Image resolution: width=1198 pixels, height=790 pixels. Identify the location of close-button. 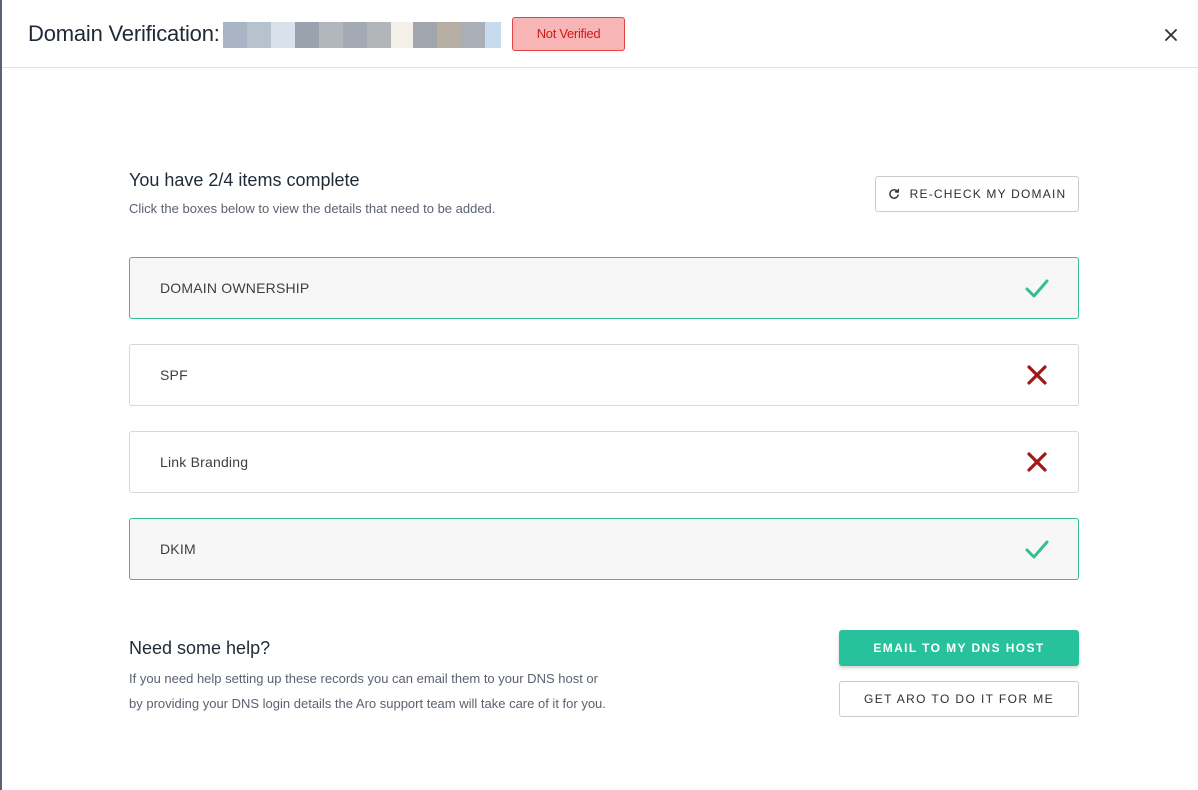
(1171, 35).